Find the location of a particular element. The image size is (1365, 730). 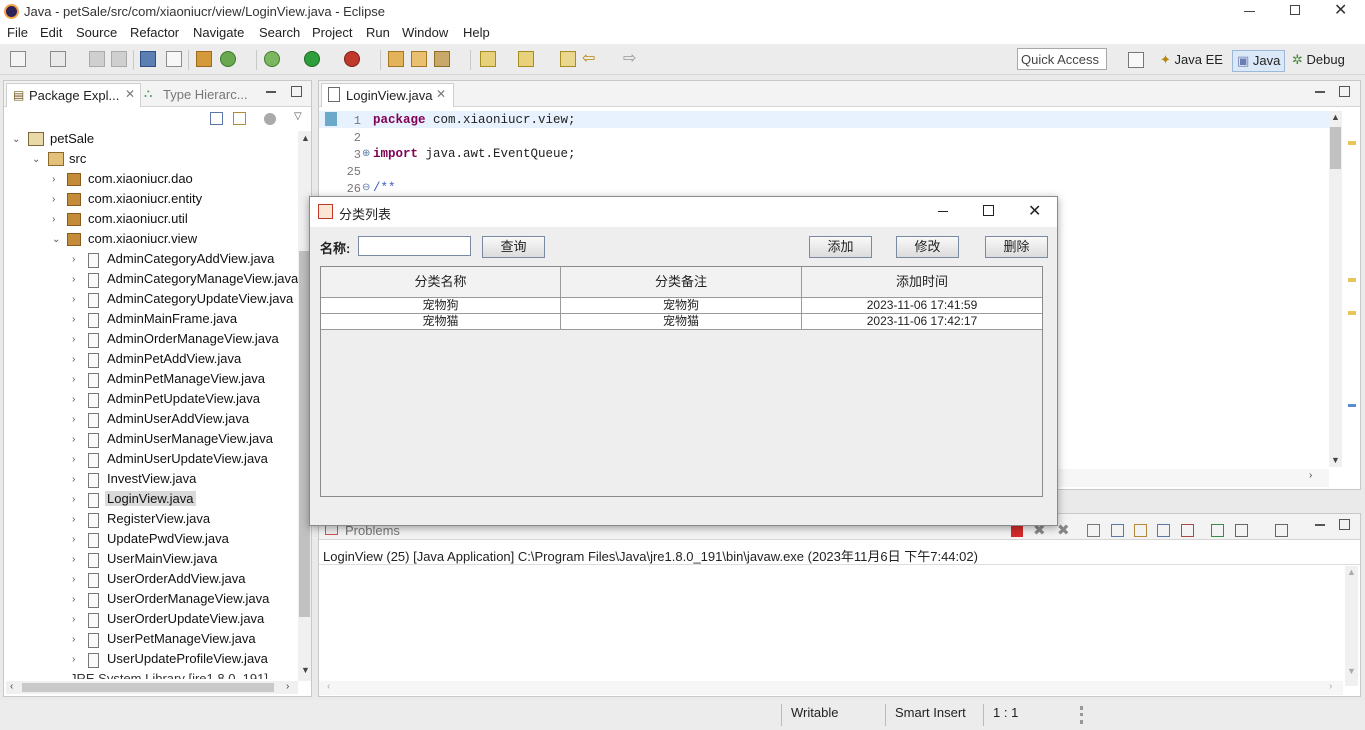

view-menu-icon: ▽ is located at coordinates (298, 116).